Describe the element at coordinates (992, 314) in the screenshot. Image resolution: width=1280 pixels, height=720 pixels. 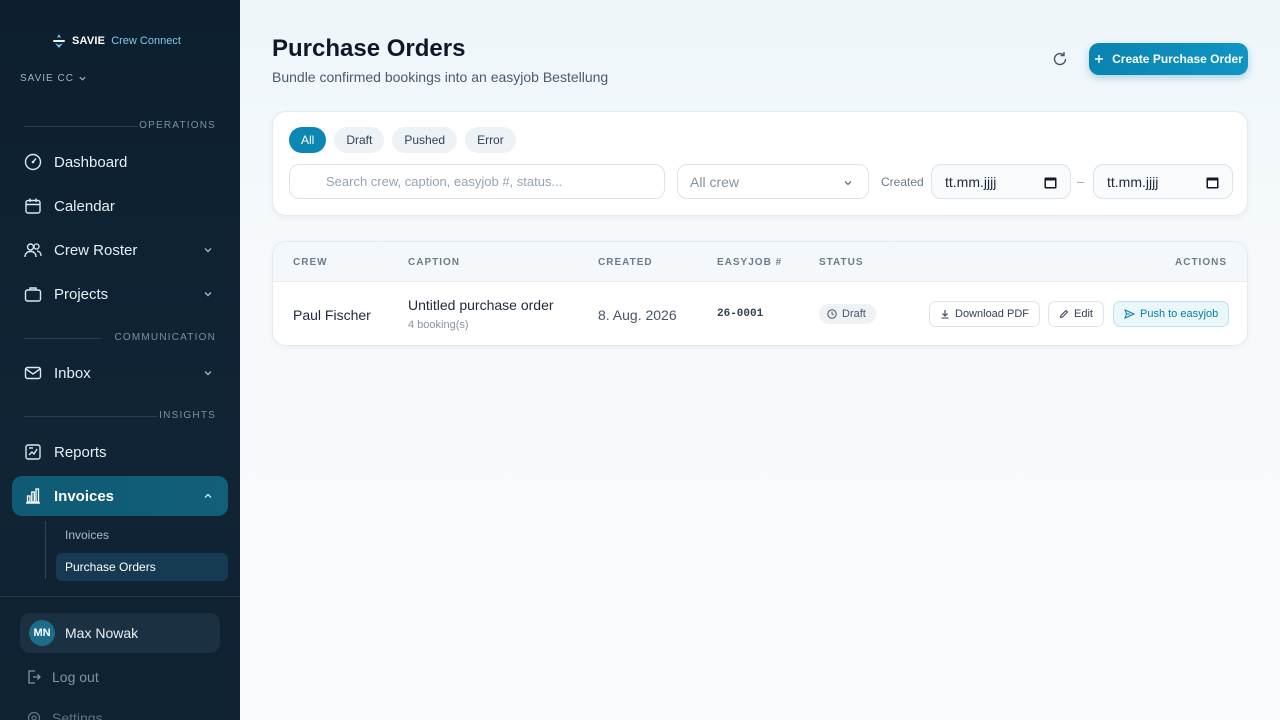
I see `download-pdf-label: Download PDF` at that location.